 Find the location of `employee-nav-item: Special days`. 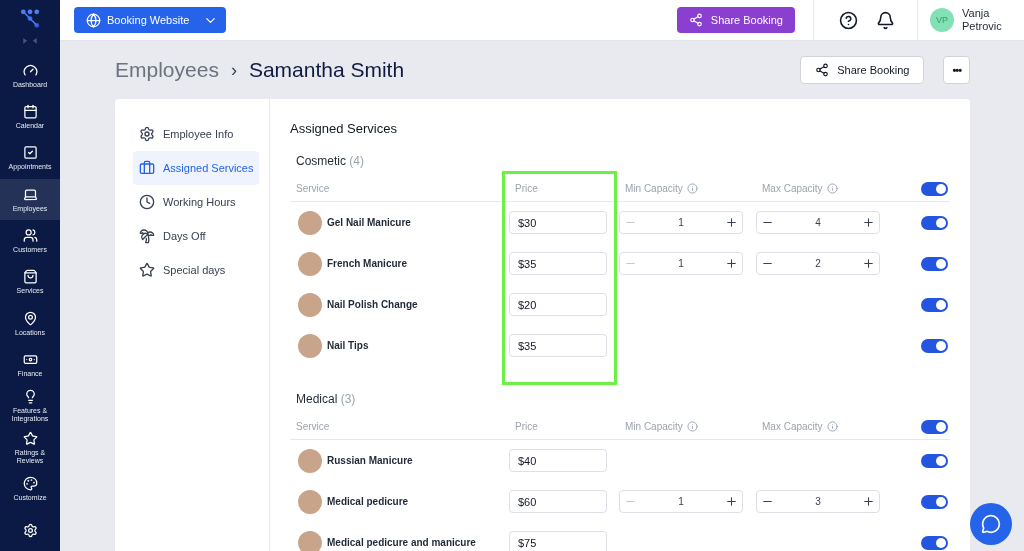

employee-nav-item: Special days is located at coordinates (196, 270).